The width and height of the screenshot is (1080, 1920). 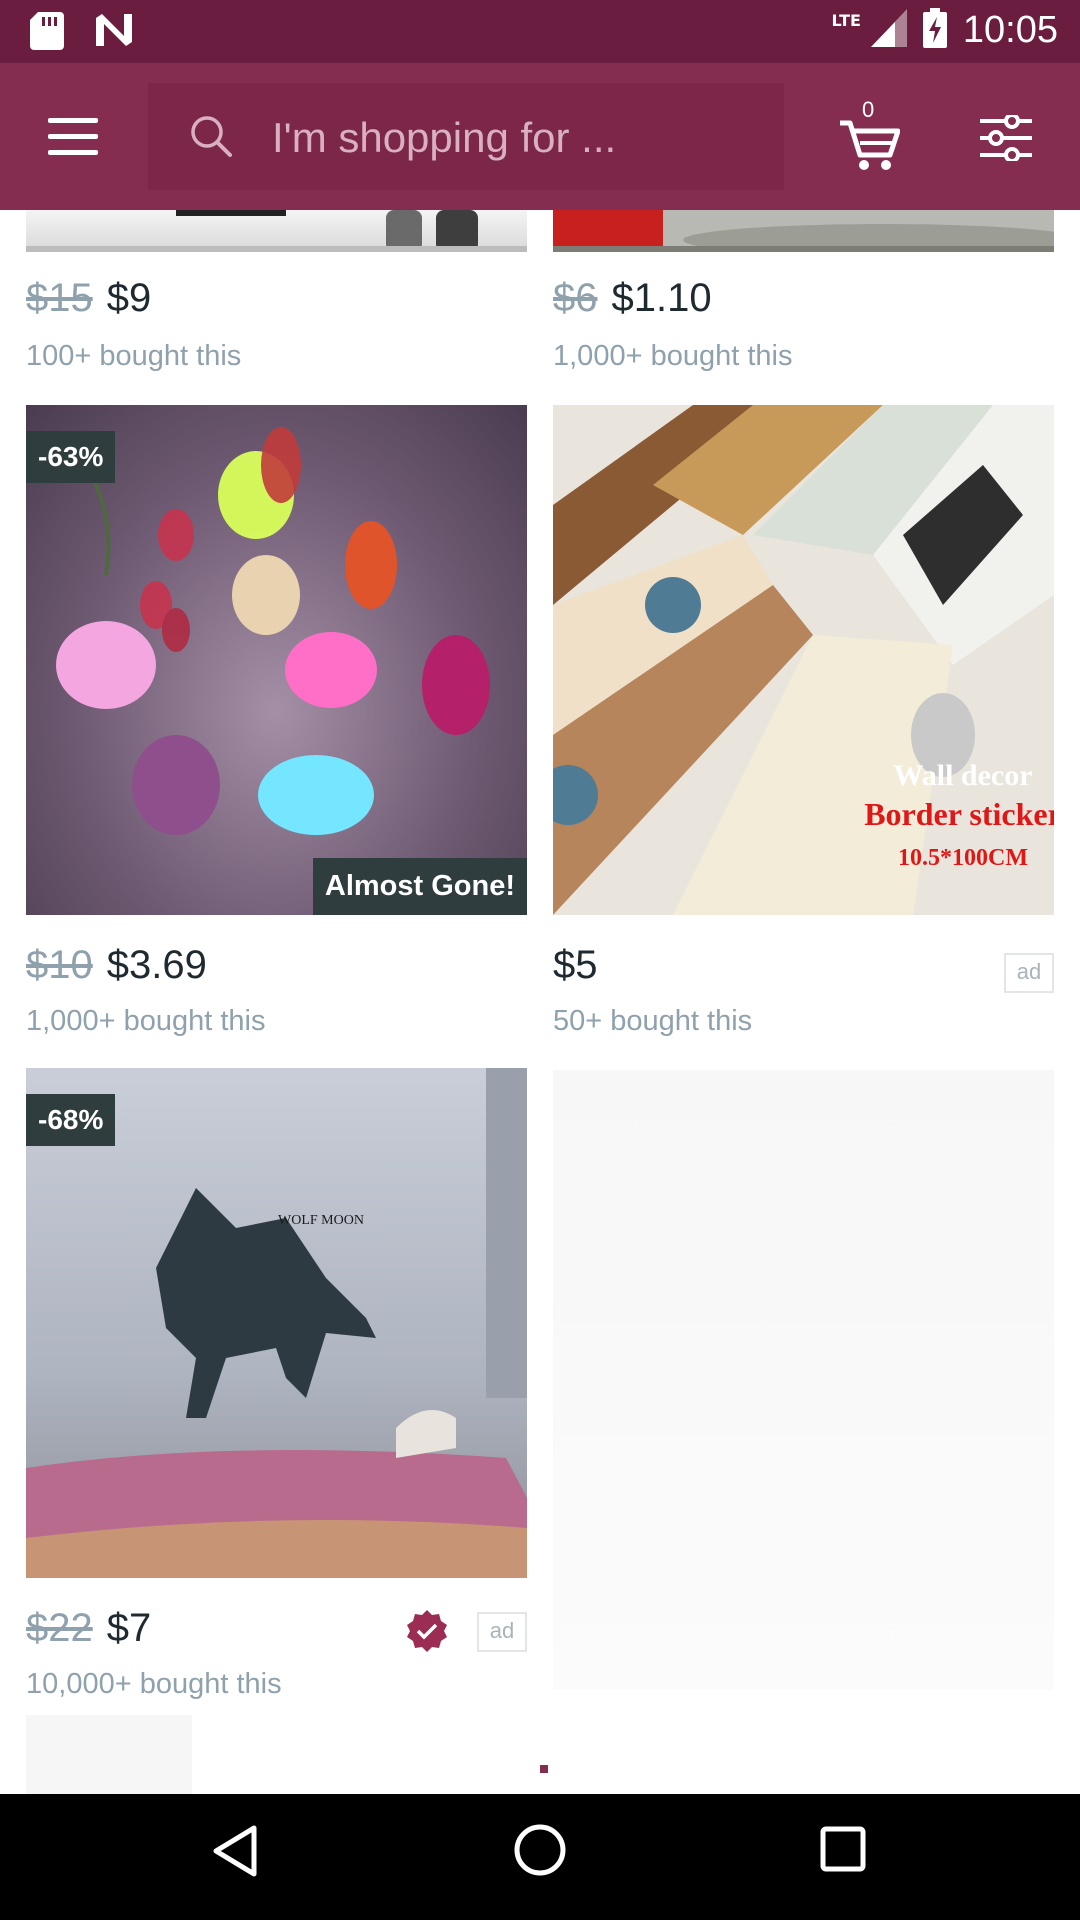 What do you see at coordinates (427, 1633) in the screenshot?
I see `verified-badge-icon` at bounding box center [427, 1633].